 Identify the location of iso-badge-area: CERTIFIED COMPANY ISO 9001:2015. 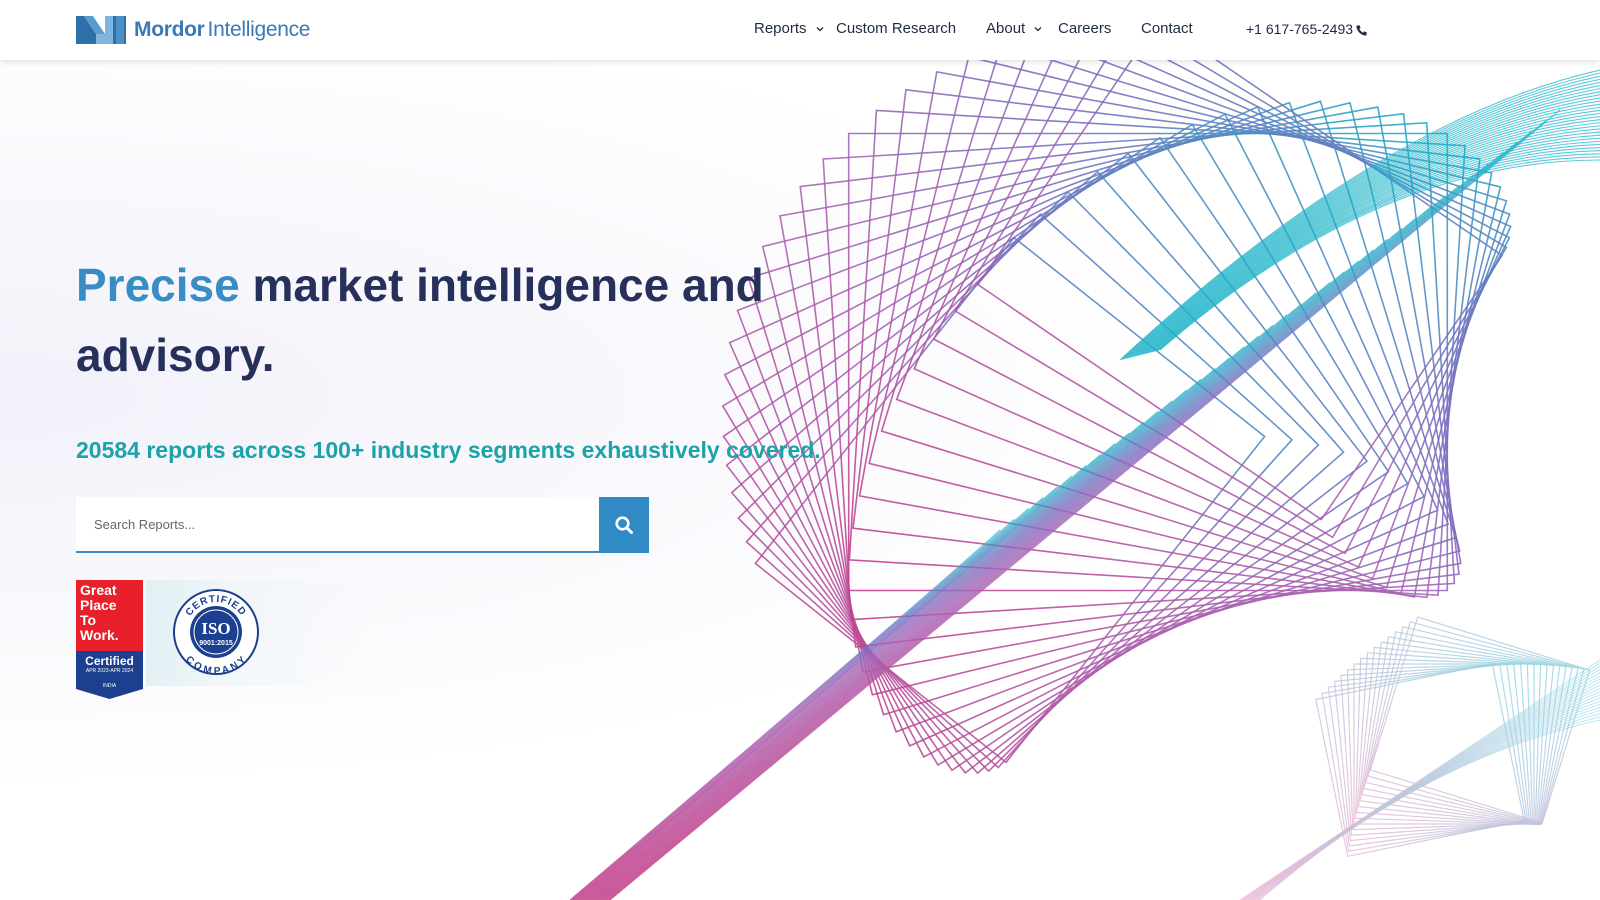
(256, 633).